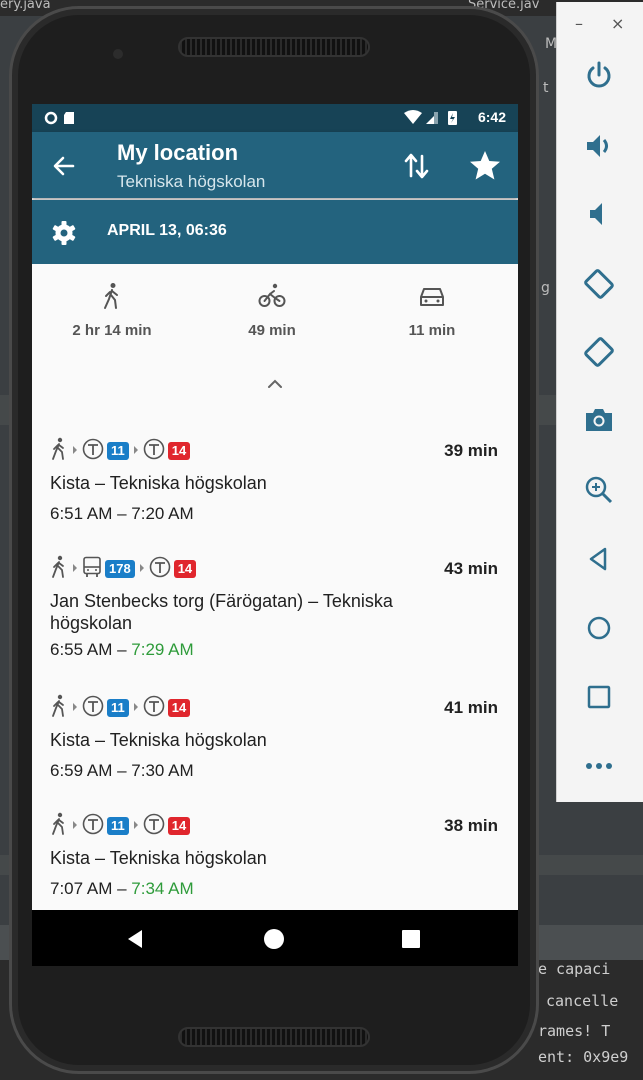  What do you see at coordinates (599, 559) in the screenshot?
I see `emulator-back-button` at bounding box center [599, 559].